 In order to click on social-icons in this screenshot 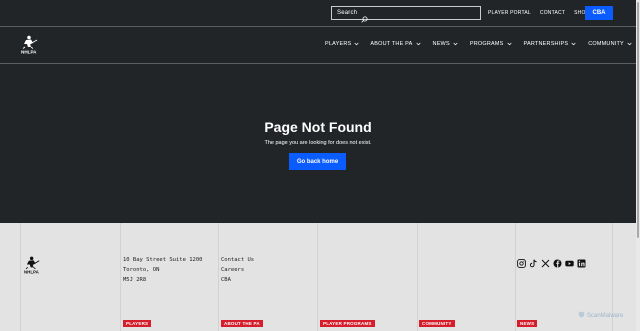, I will do `click(551, 261)`.